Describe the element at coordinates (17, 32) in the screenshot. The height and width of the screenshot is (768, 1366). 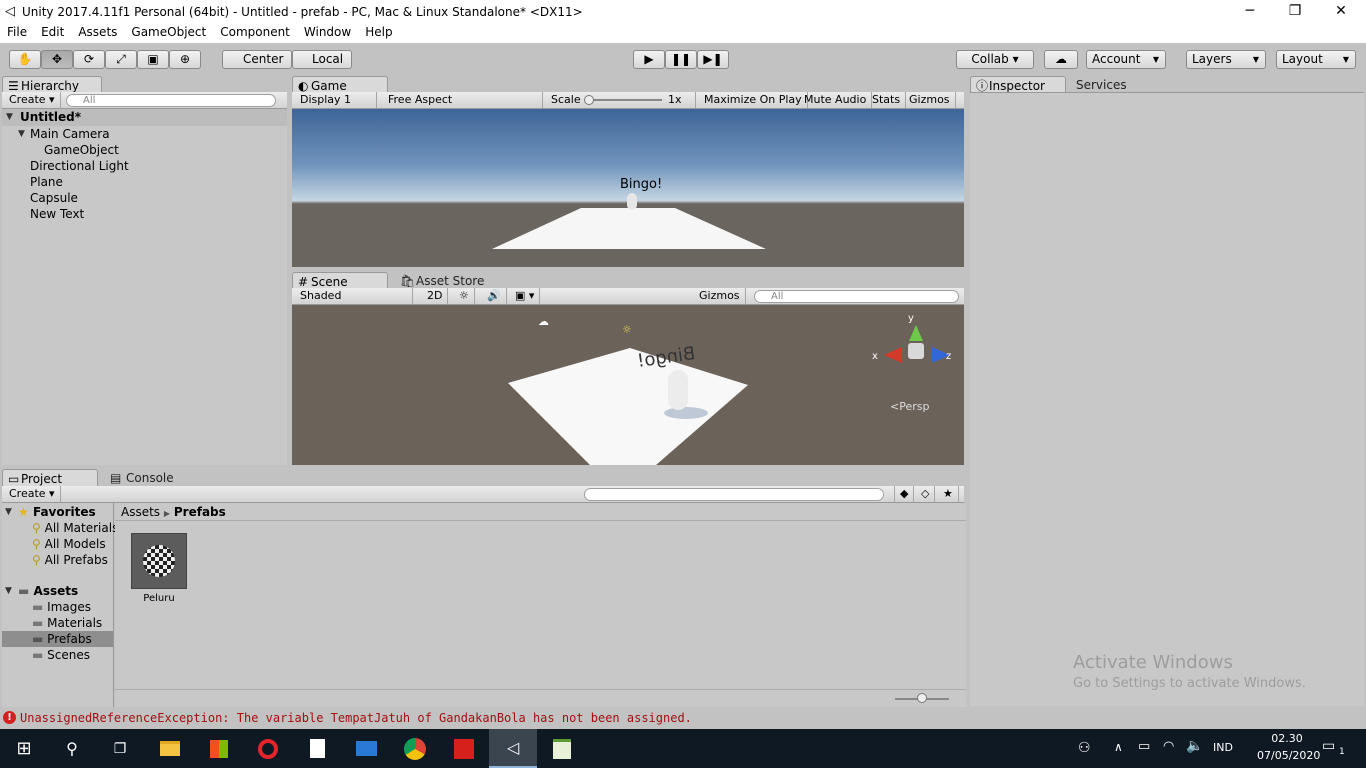
I see `menu-file: File` at that location.